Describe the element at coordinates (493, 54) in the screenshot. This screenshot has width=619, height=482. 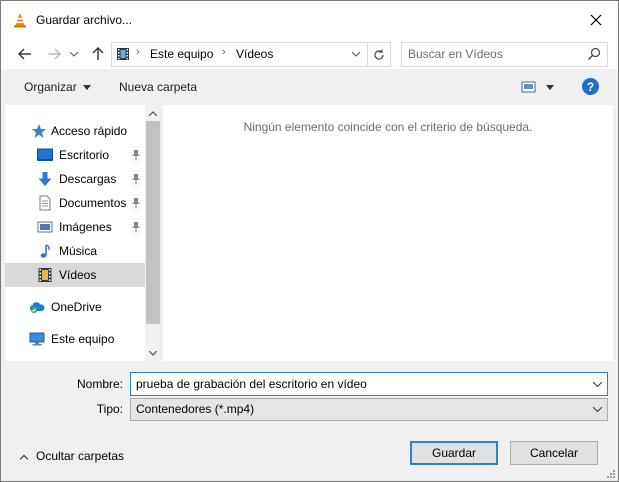
I see `search-input` at that location.